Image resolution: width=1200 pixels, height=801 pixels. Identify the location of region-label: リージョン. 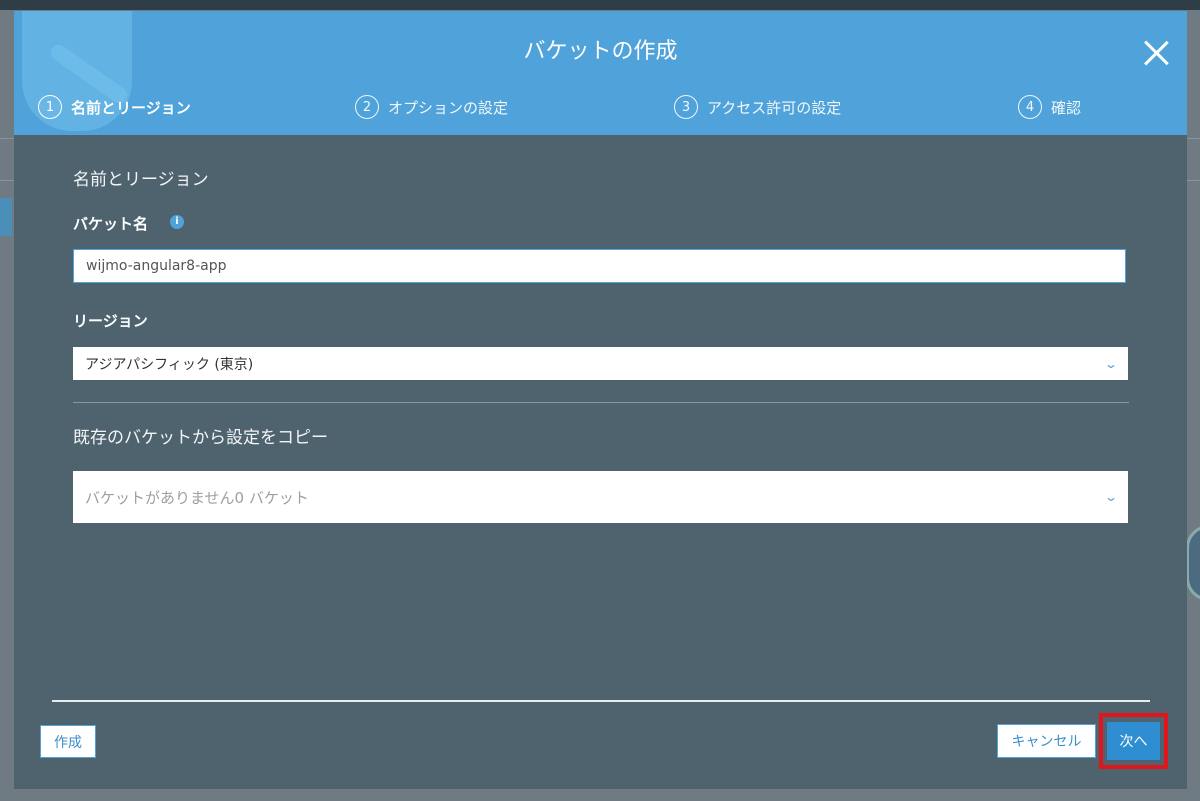
(110, 321).